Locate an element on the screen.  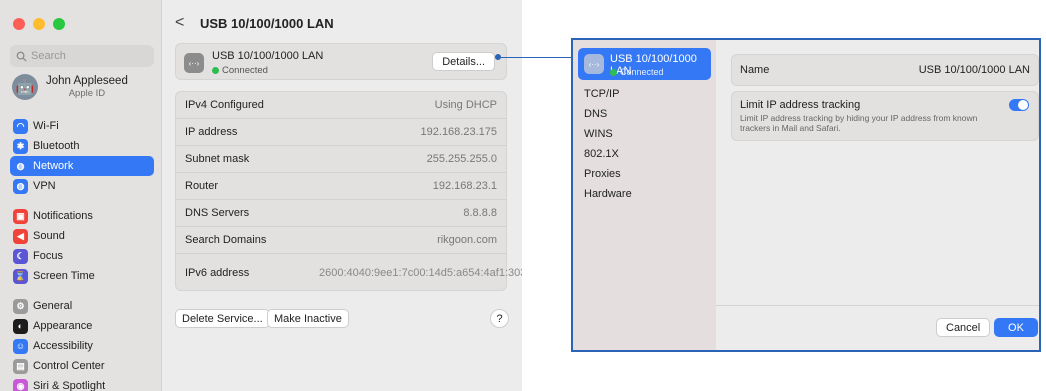
search-field is located at coordinates (82, 56).